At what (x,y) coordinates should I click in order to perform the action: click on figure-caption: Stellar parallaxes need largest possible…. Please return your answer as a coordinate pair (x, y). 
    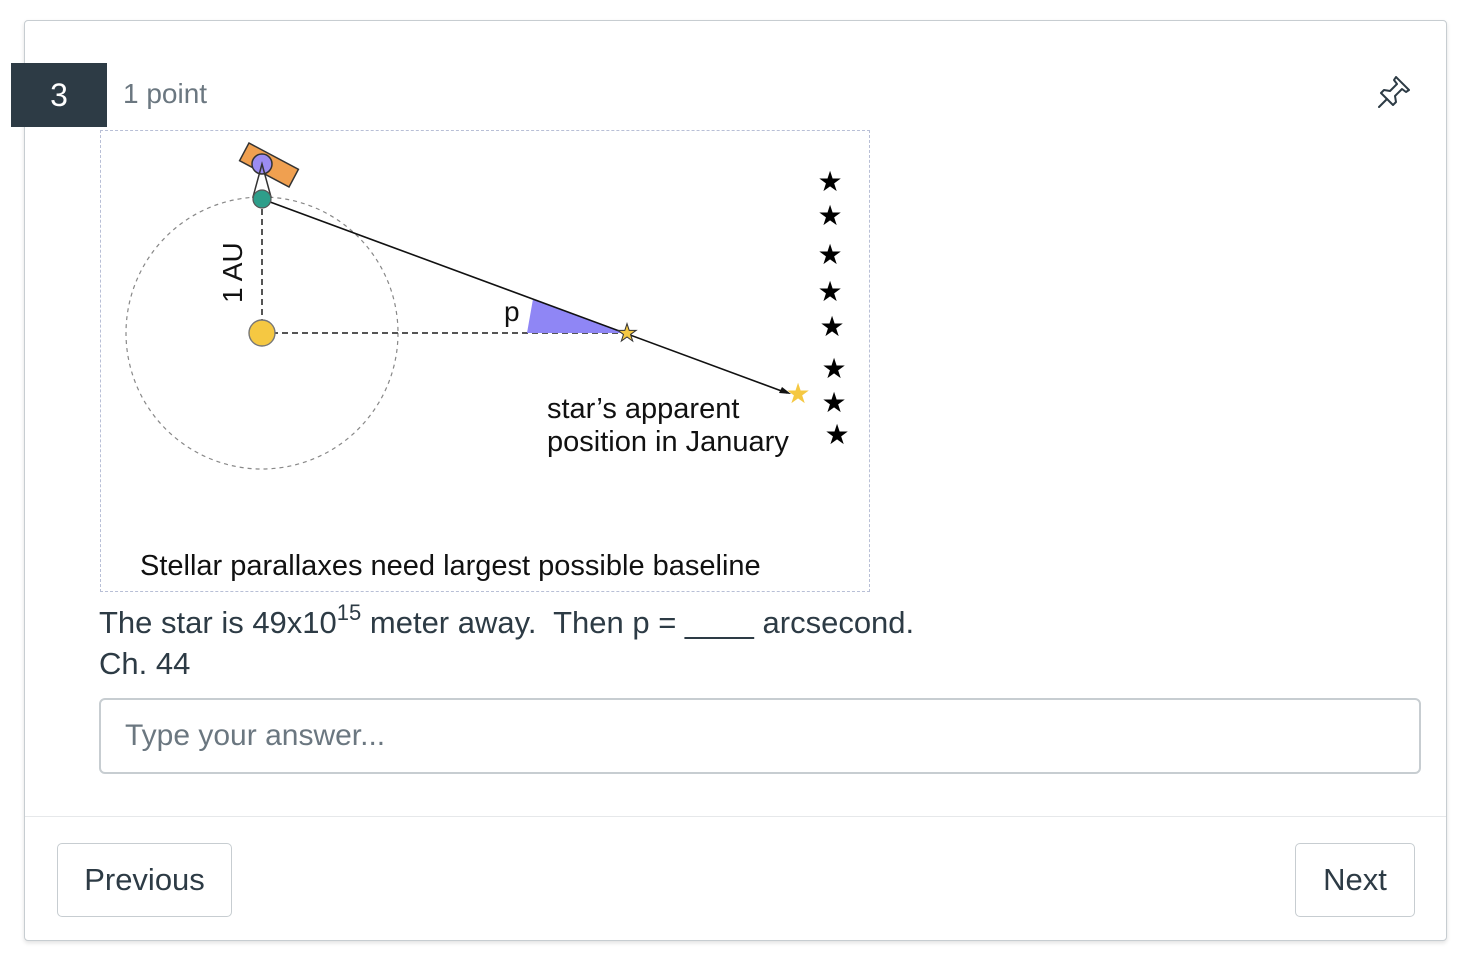
    Looking at the image, I should click on (450, 566).